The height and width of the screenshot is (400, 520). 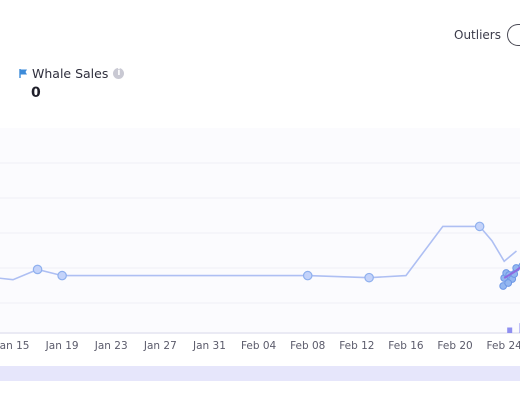 I want to click on chart-range-scrollbar, so click(x=260, y=373).